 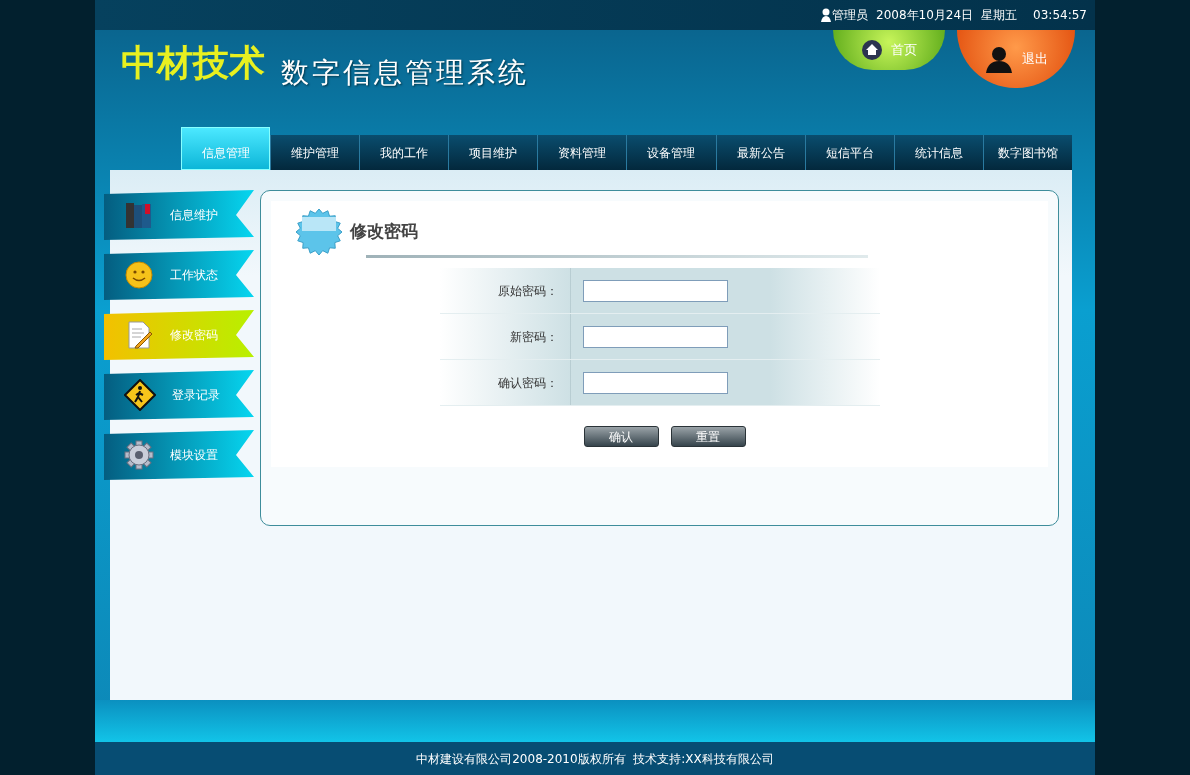 I want to click on pedestrian-sign-icon, so click(x=140, y=395).